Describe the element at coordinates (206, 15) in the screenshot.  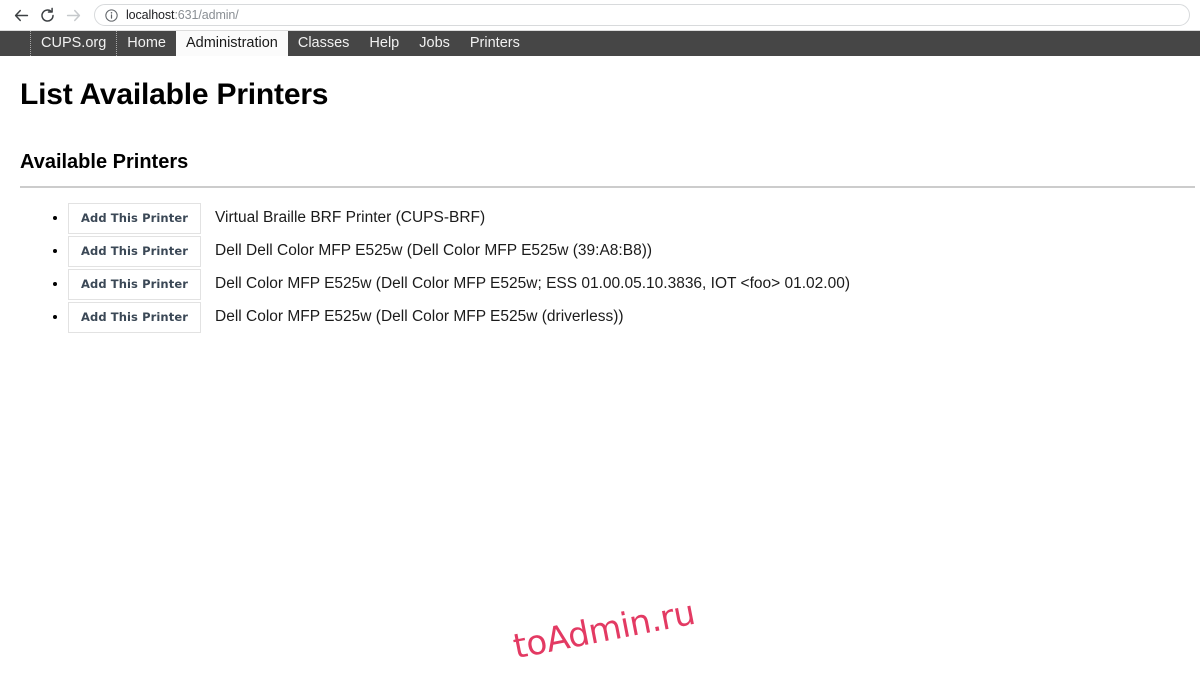
I see `url-path: :631/admin/` at that location.